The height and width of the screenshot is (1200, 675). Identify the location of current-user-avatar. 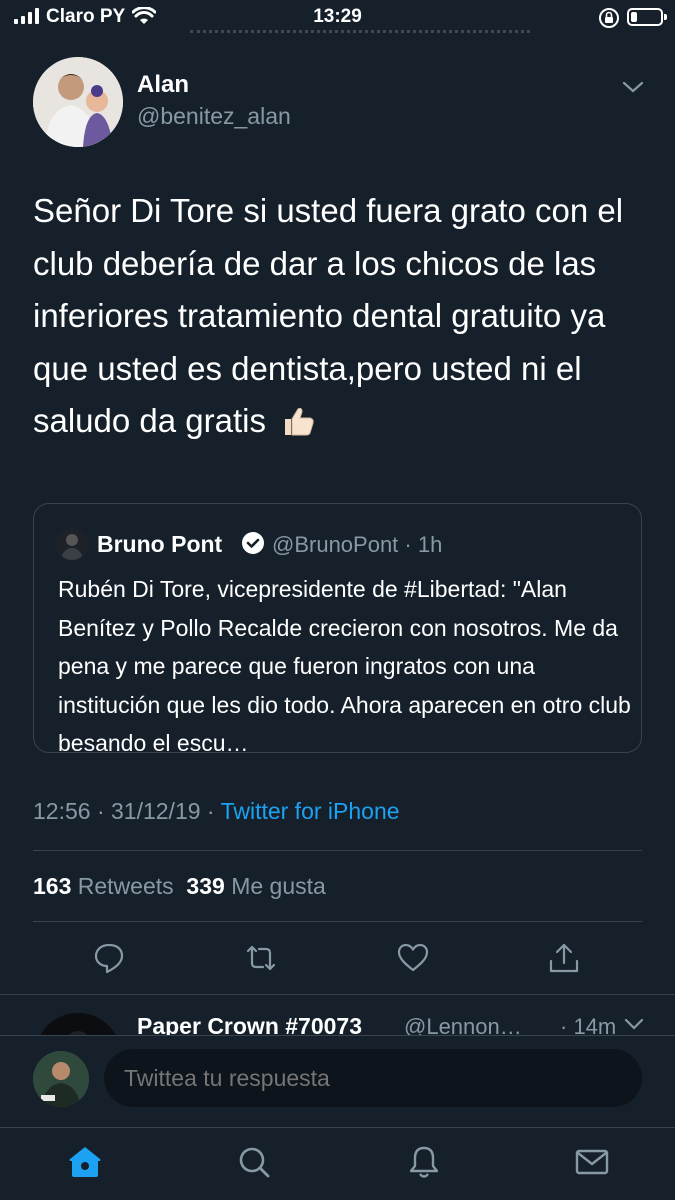
(61, 1079).